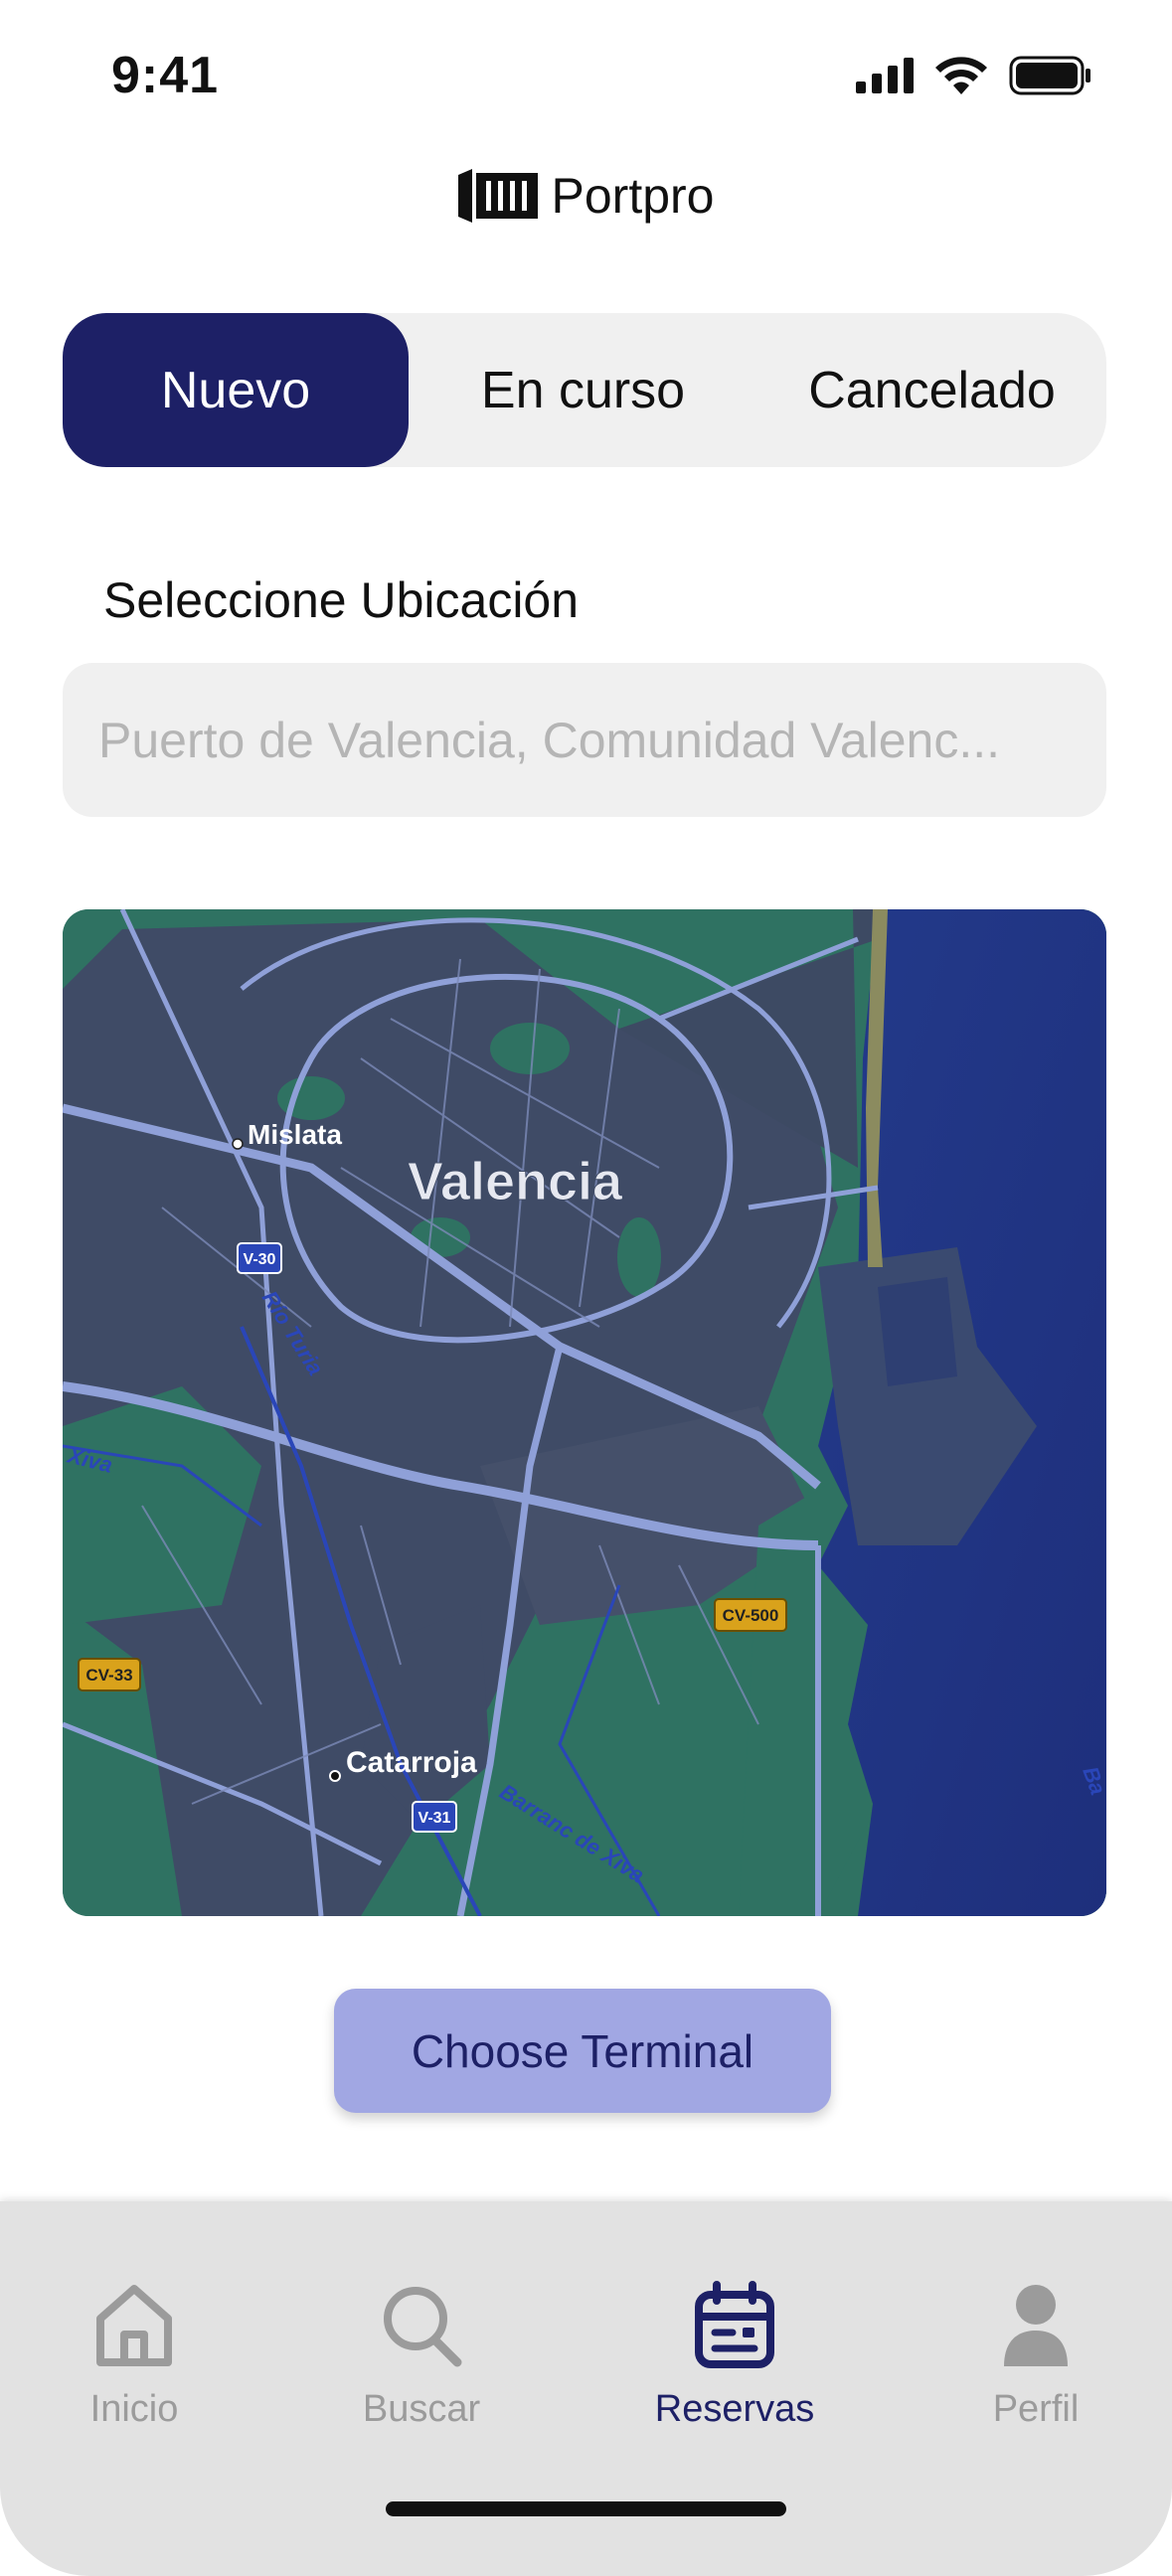 This screenshot has height=2576, width=1172. I want to click on status-time: 9:41, so click(165, 75).